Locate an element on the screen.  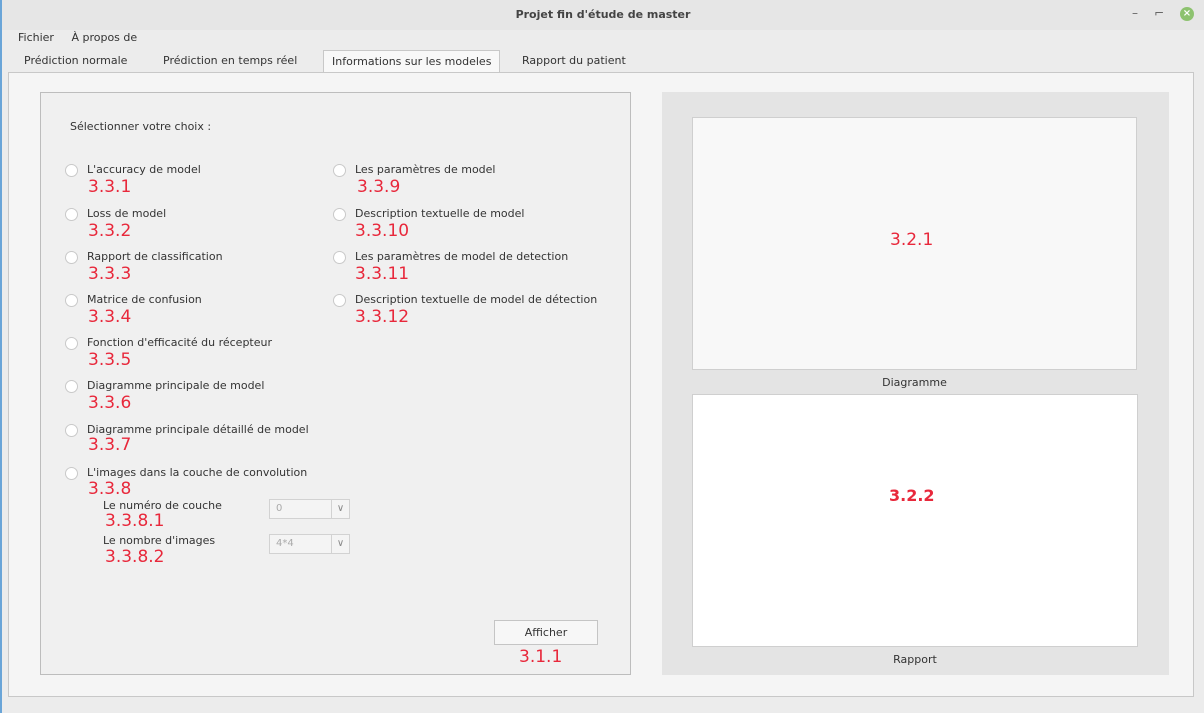
option-label: Diagramme principale de model is located at coordinates (176, 385).